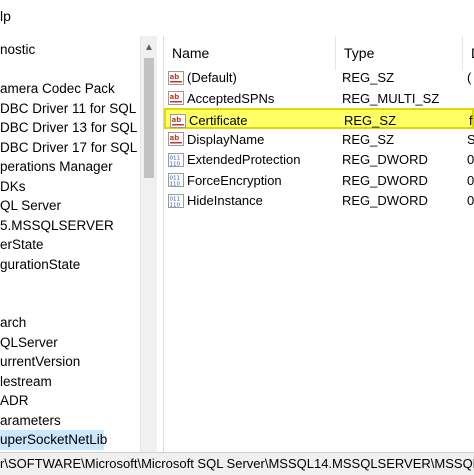  Describe the element at coordinates (22, 245) in the screenshot. I see `tree-item: erState` at that location.